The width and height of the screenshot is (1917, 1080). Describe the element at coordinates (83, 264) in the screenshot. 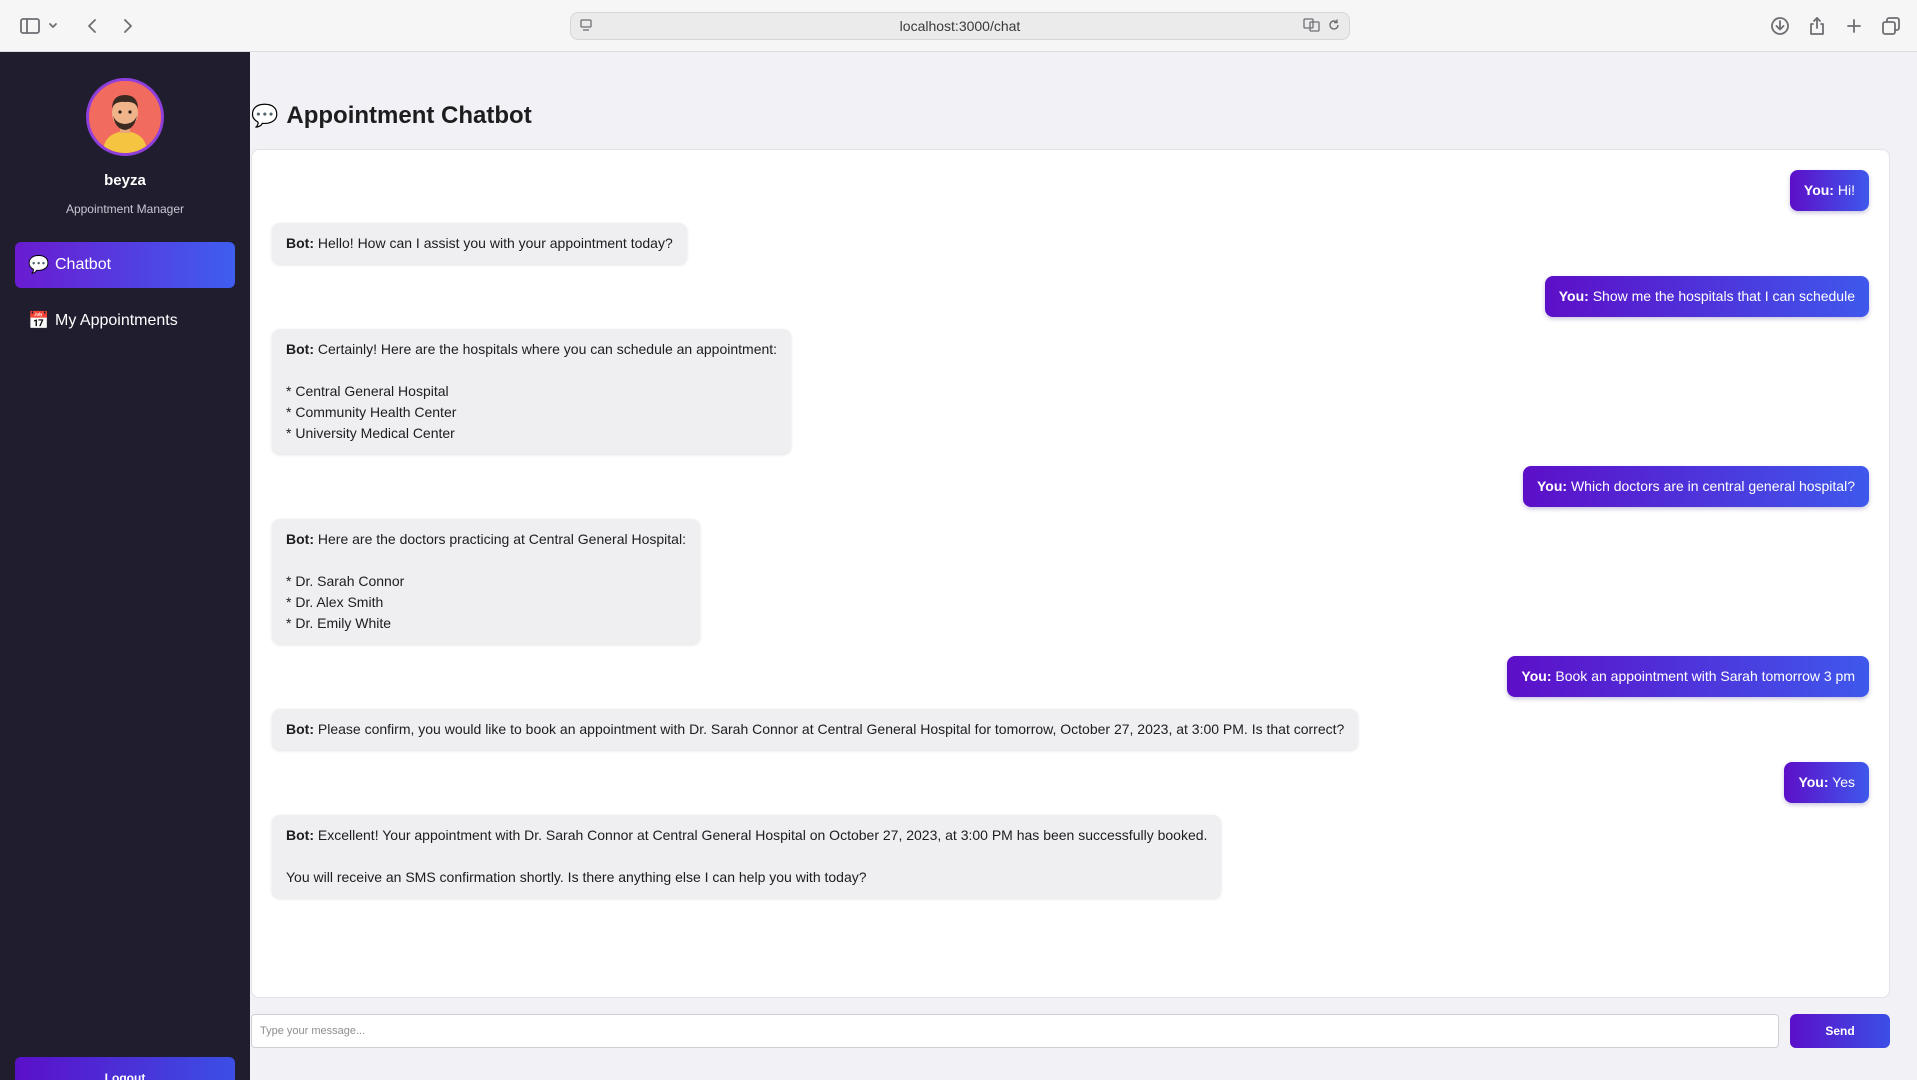

I see `sidebar-item-label: Chatbot` at that location.